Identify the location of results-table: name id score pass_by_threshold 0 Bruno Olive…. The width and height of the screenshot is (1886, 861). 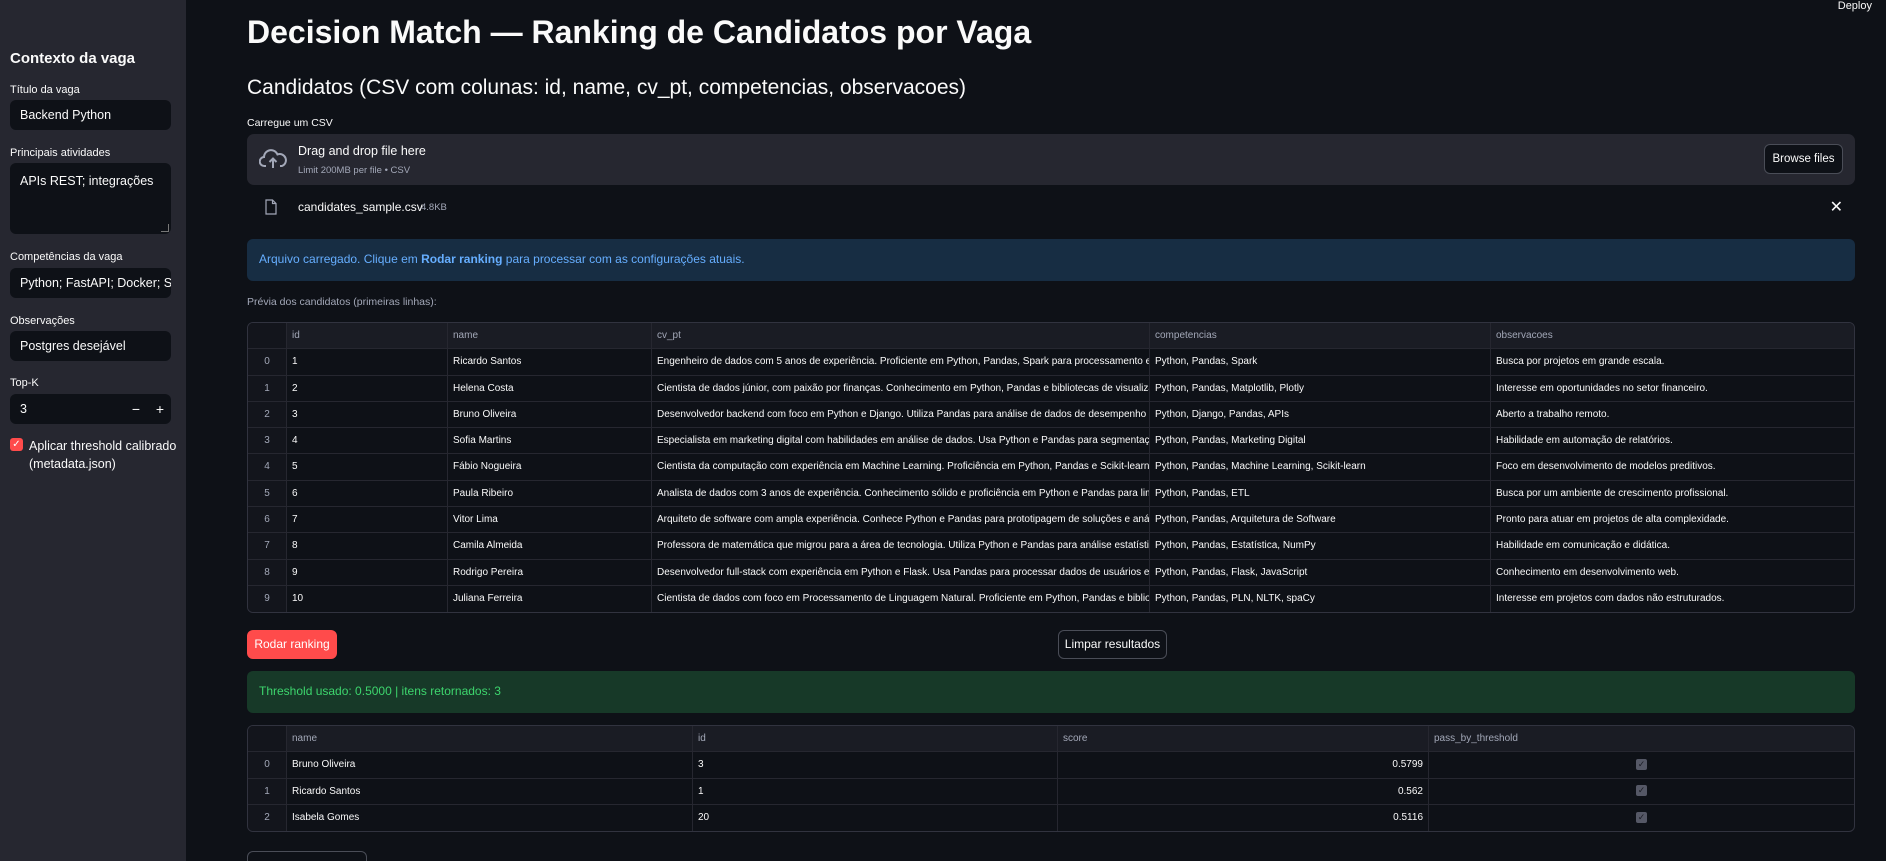
(1051, 779).